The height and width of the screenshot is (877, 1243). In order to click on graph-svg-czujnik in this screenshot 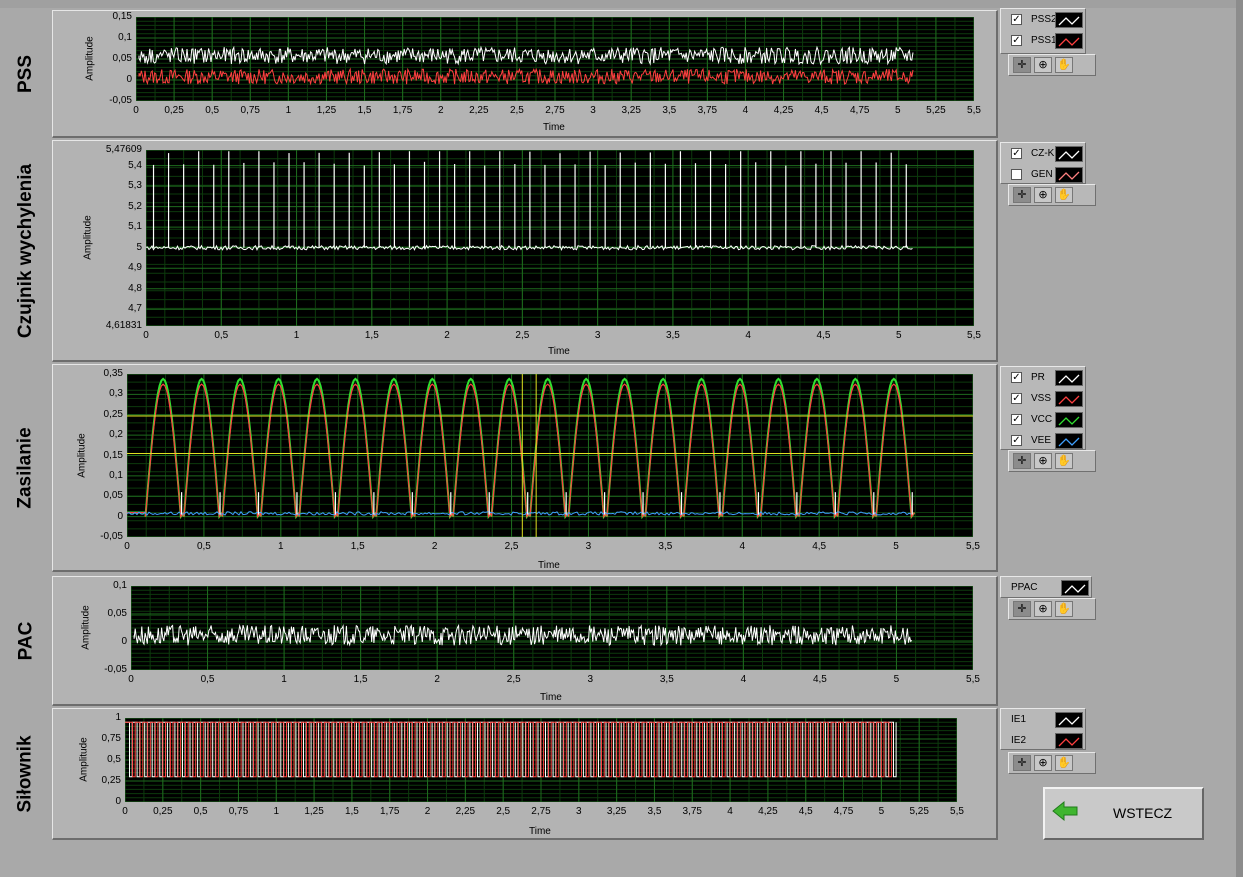, I will do `click(560, 238)`.